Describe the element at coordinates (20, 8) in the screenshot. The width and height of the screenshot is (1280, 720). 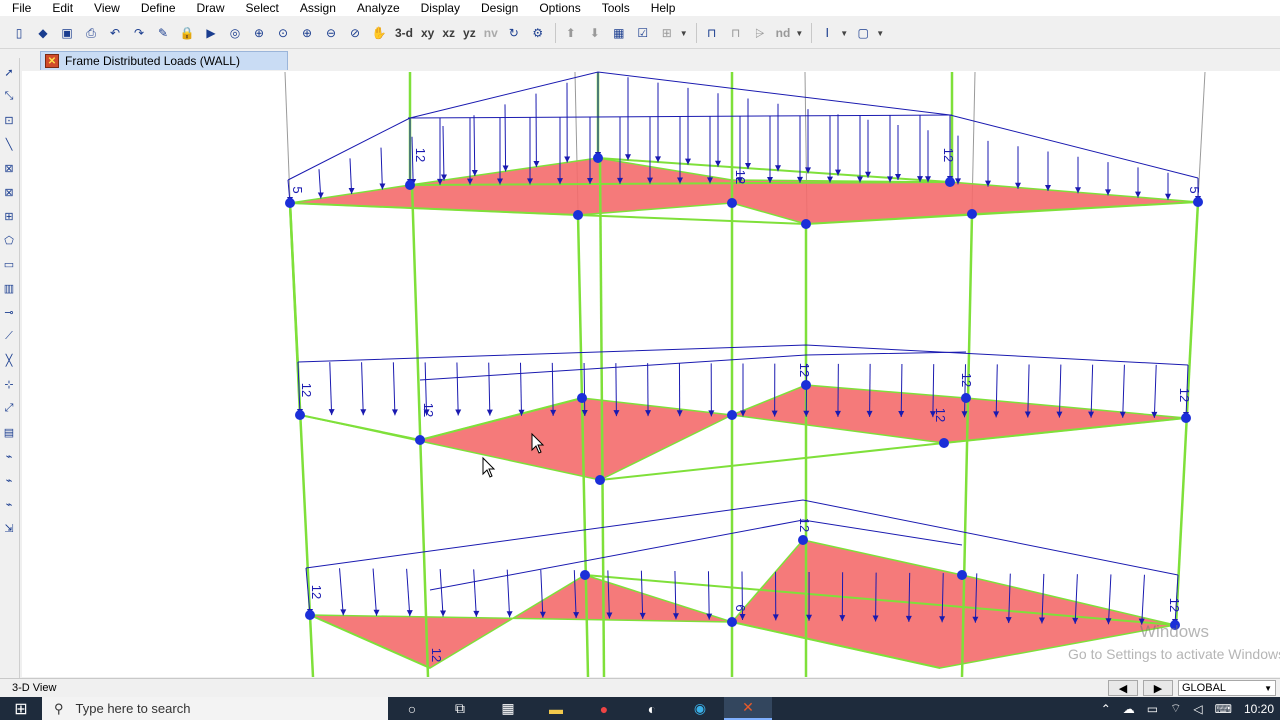
I see `menu-file: File` at that location.